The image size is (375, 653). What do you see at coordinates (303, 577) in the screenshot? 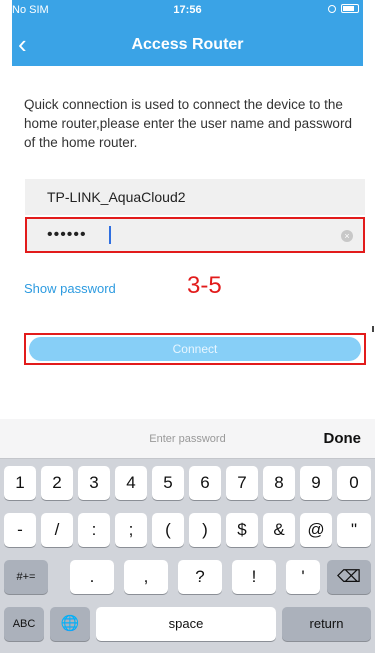
I see `key-apostrophe: '` at bounding box center [303, 577].